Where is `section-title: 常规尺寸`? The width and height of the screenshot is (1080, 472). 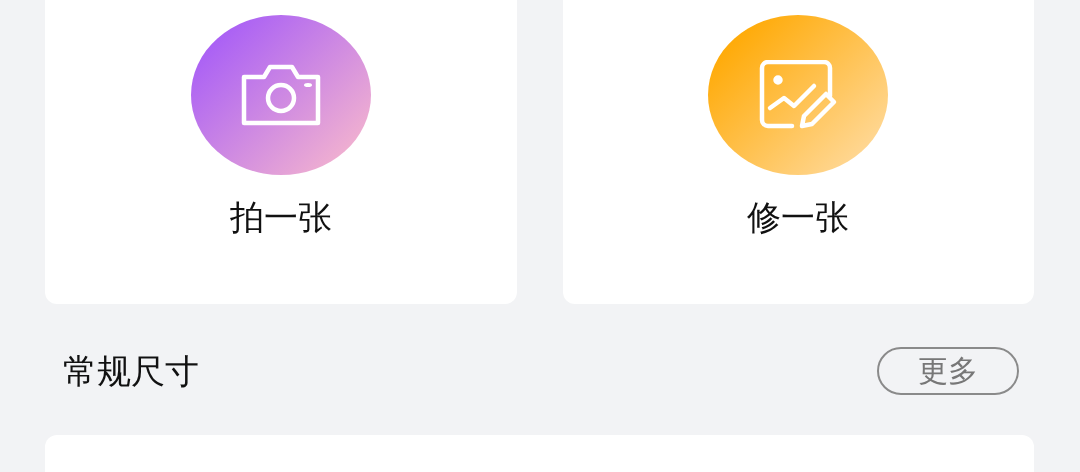 section-title: 常规尺寸 is located at coordinates (131, 371).